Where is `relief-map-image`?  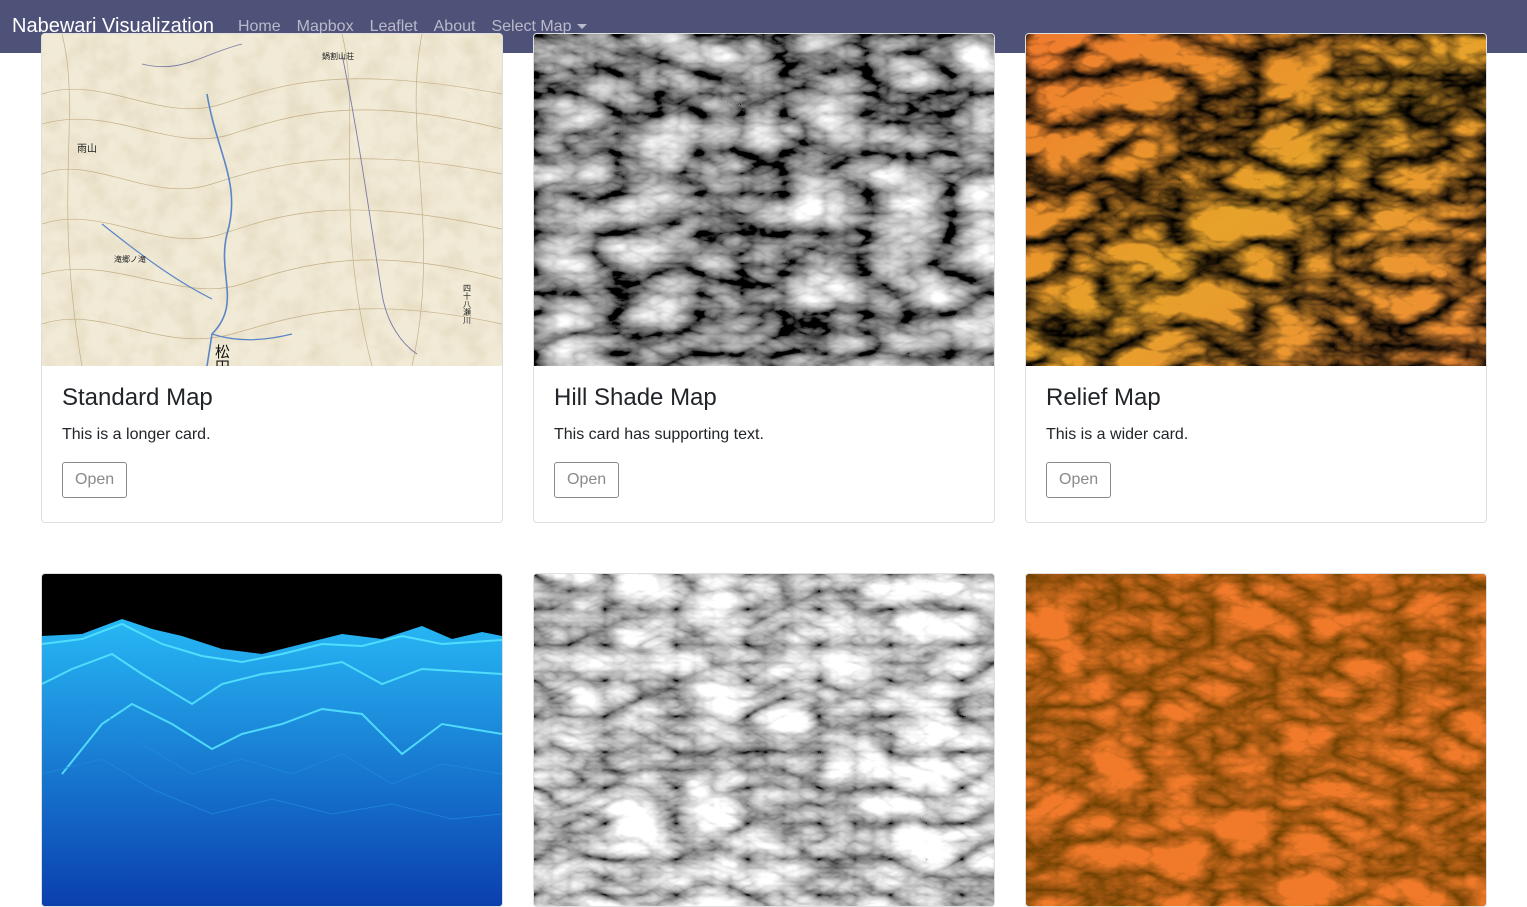 relief-map-image is located at coordinates (1256, 200).